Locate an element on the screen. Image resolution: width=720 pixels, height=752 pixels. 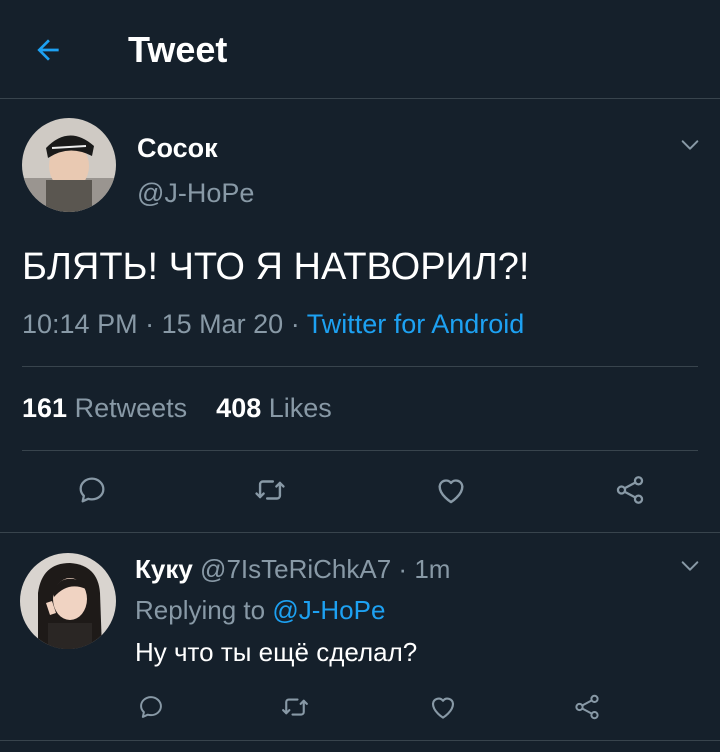
back-button is located at coordinates (48, 50).